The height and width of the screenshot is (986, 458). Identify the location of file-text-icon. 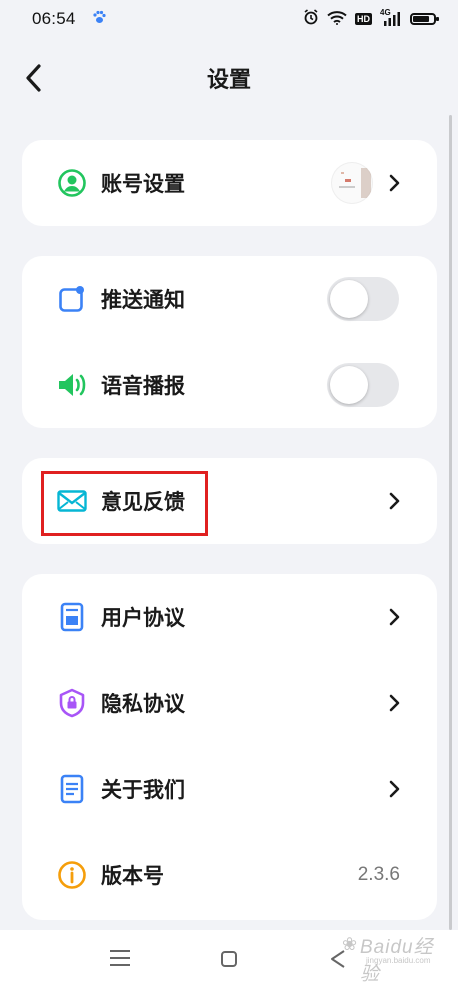
(72, 789).